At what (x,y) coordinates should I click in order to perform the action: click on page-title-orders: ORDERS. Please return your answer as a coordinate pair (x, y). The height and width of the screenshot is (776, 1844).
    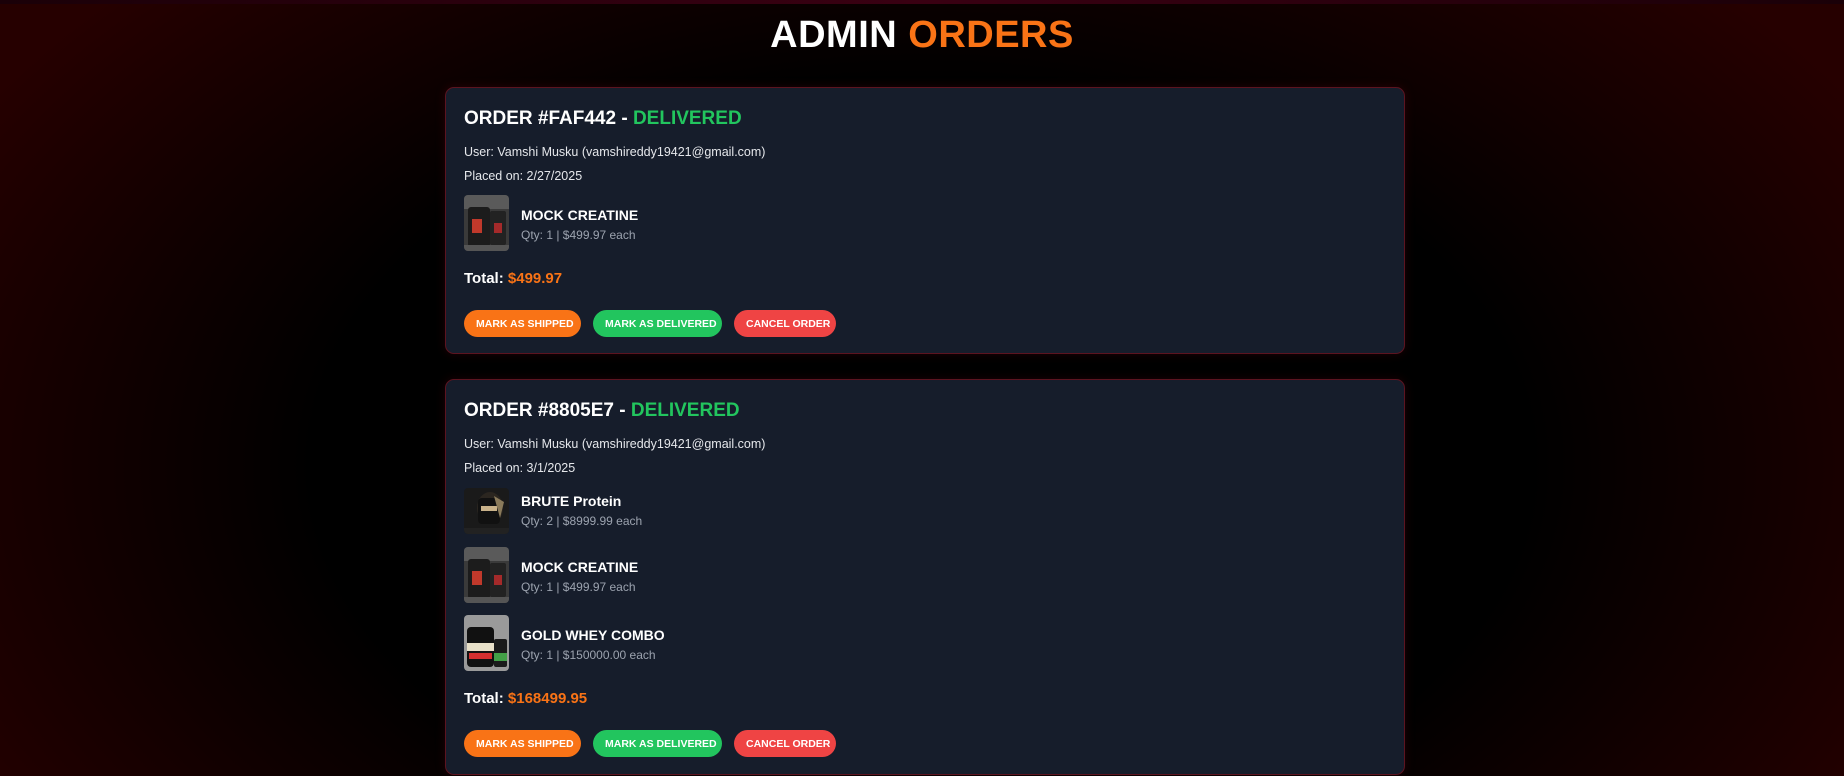
    Looking at the image, I should click on (991, 35).